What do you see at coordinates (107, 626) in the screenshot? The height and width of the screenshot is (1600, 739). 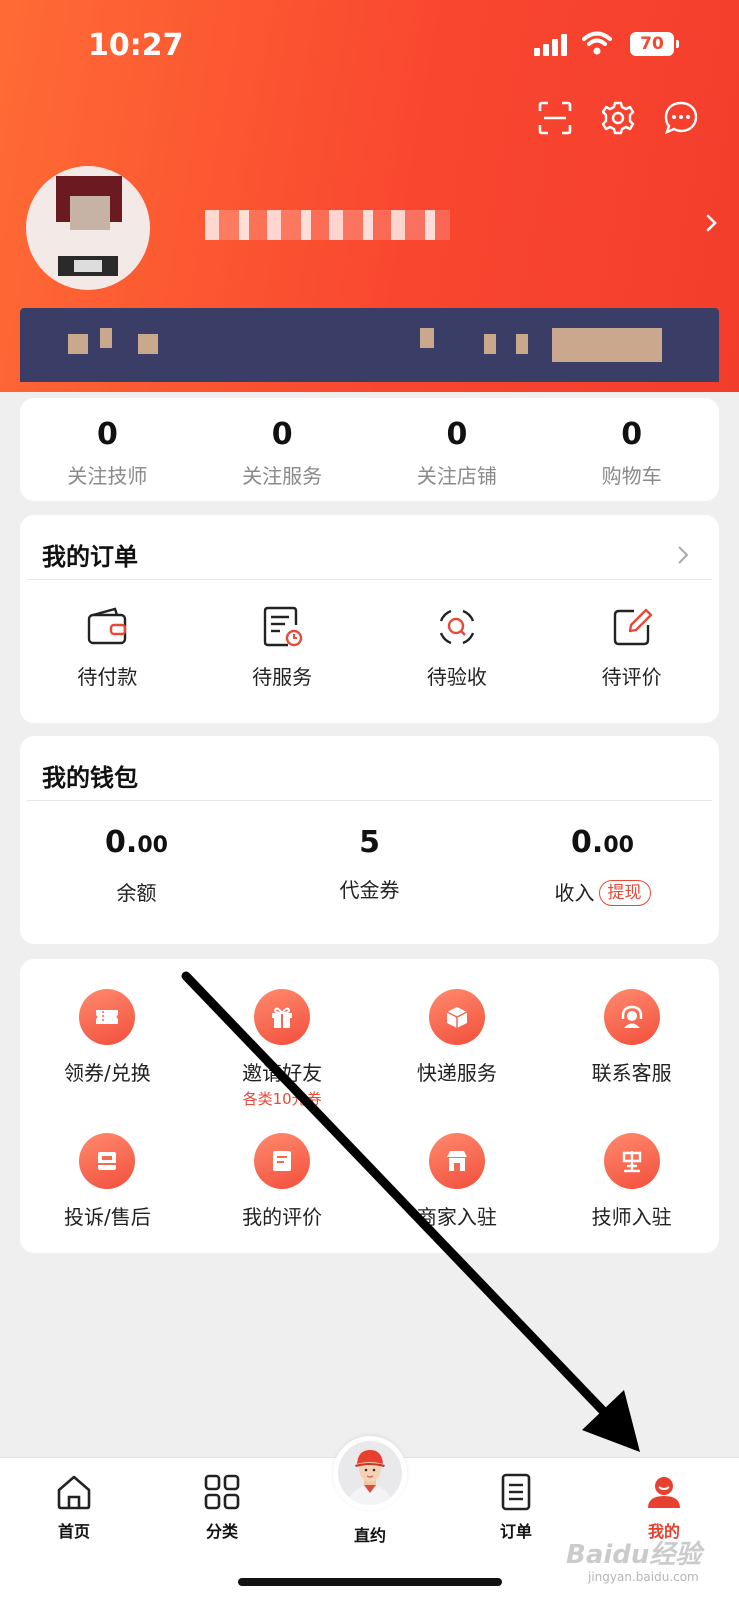 I see `wallet-icon` at bounding box center [107, 626].